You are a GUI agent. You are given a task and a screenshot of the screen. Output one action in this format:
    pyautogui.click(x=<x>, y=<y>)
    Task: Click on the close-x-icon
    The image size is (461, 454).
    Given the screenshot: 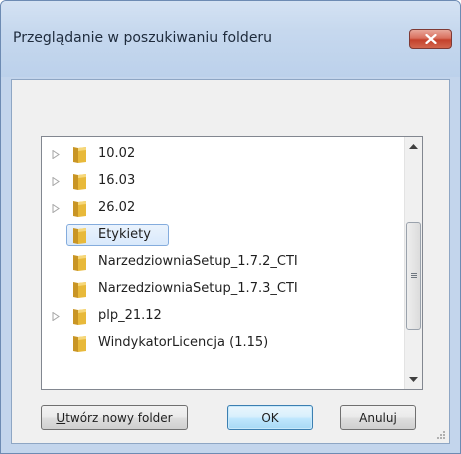 What is the action you would take?
    pyautogui.click(x=430, y=39)
    